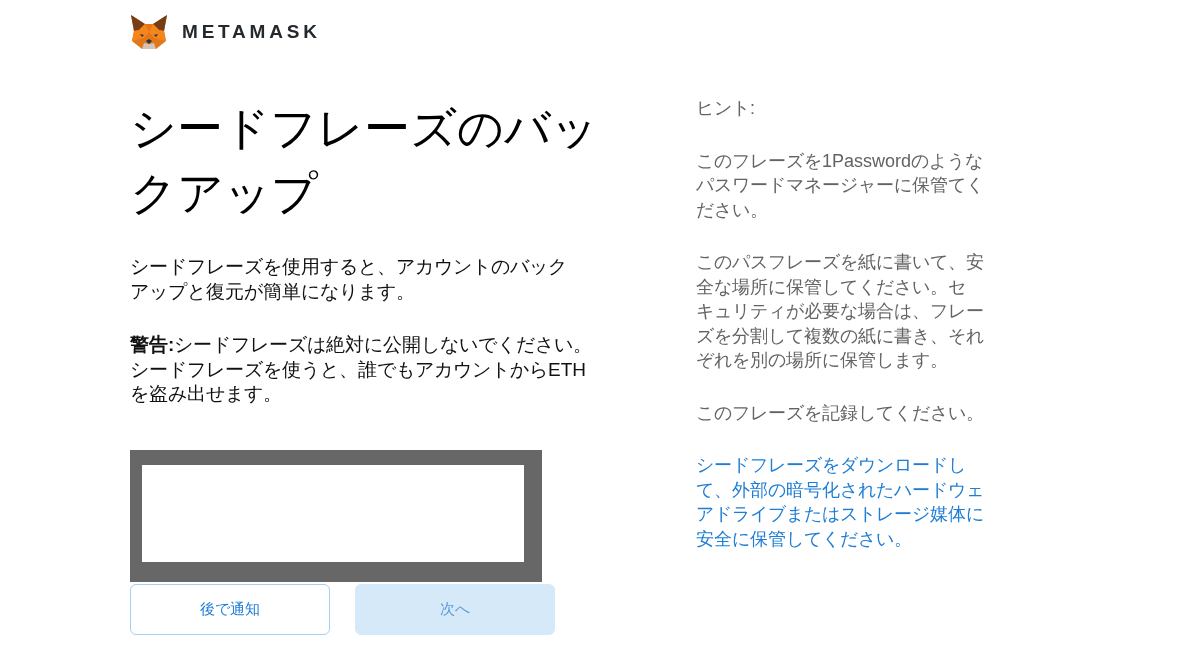 This screenshot has width=1200, height=664. Describe the element at coordinates (364, 161) in the screenshot. I see `page-title: シードフレーズのバックアップ` at that location.